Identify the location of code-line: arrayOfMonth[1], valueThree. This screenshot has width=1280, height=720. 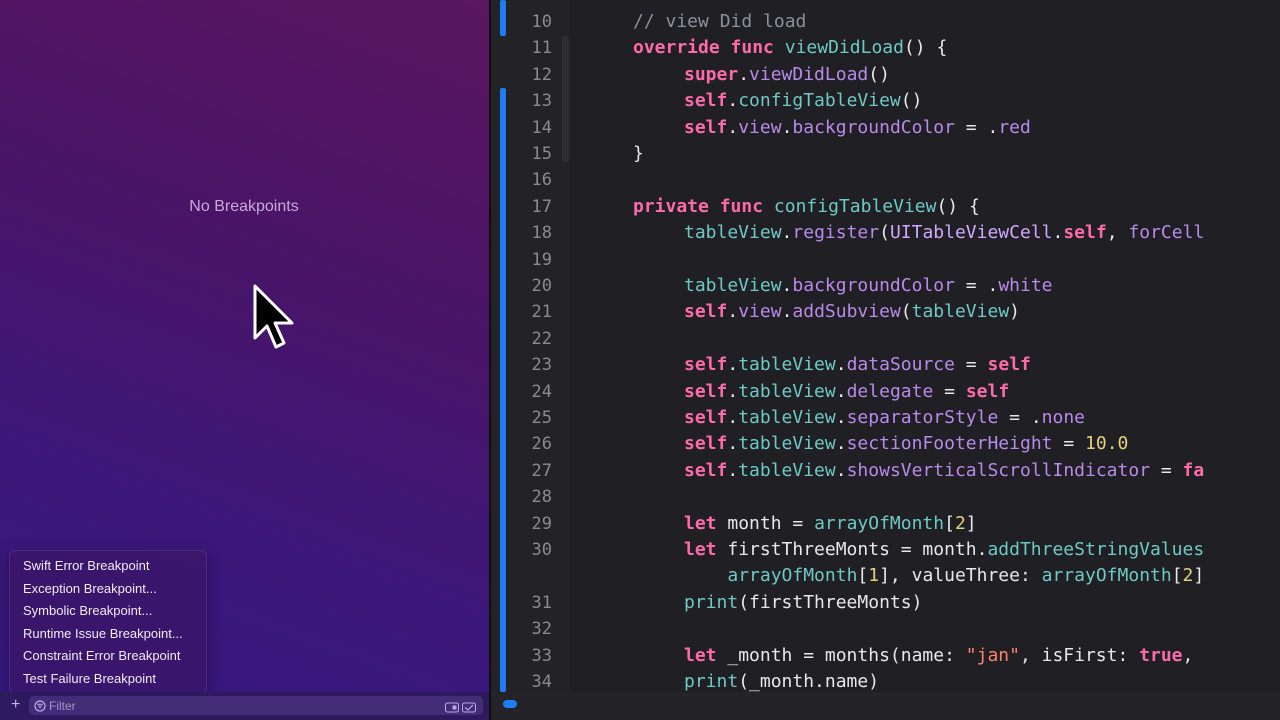
(885, 576).